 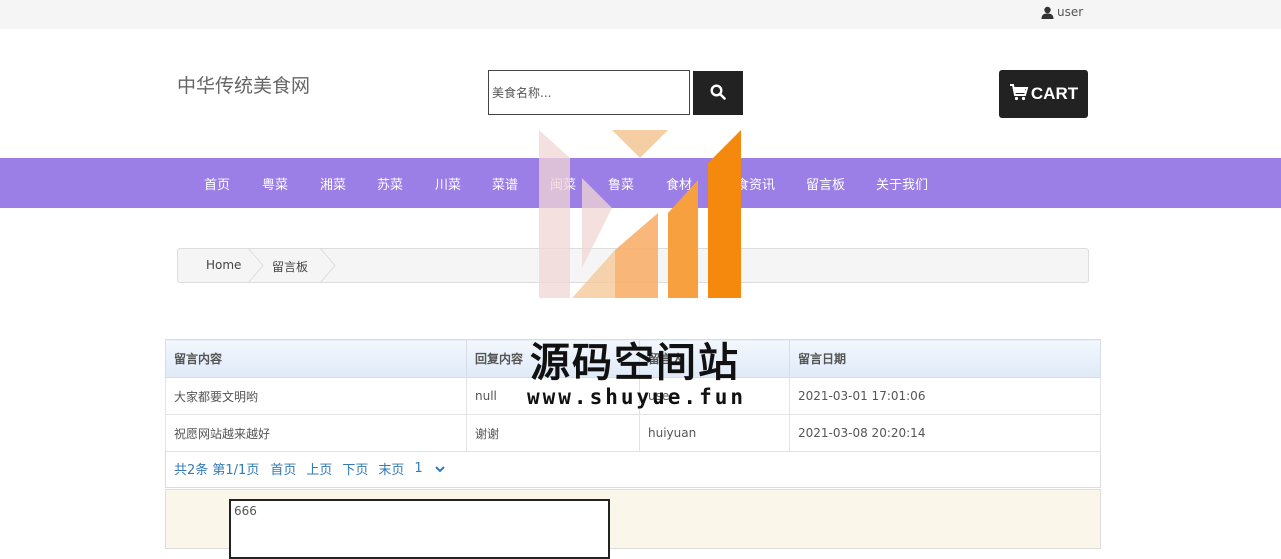 What do you see at coordinates (355, 468) in the screenshot?
I see `pagination-next: 下页` at bounding box center [355, 468].